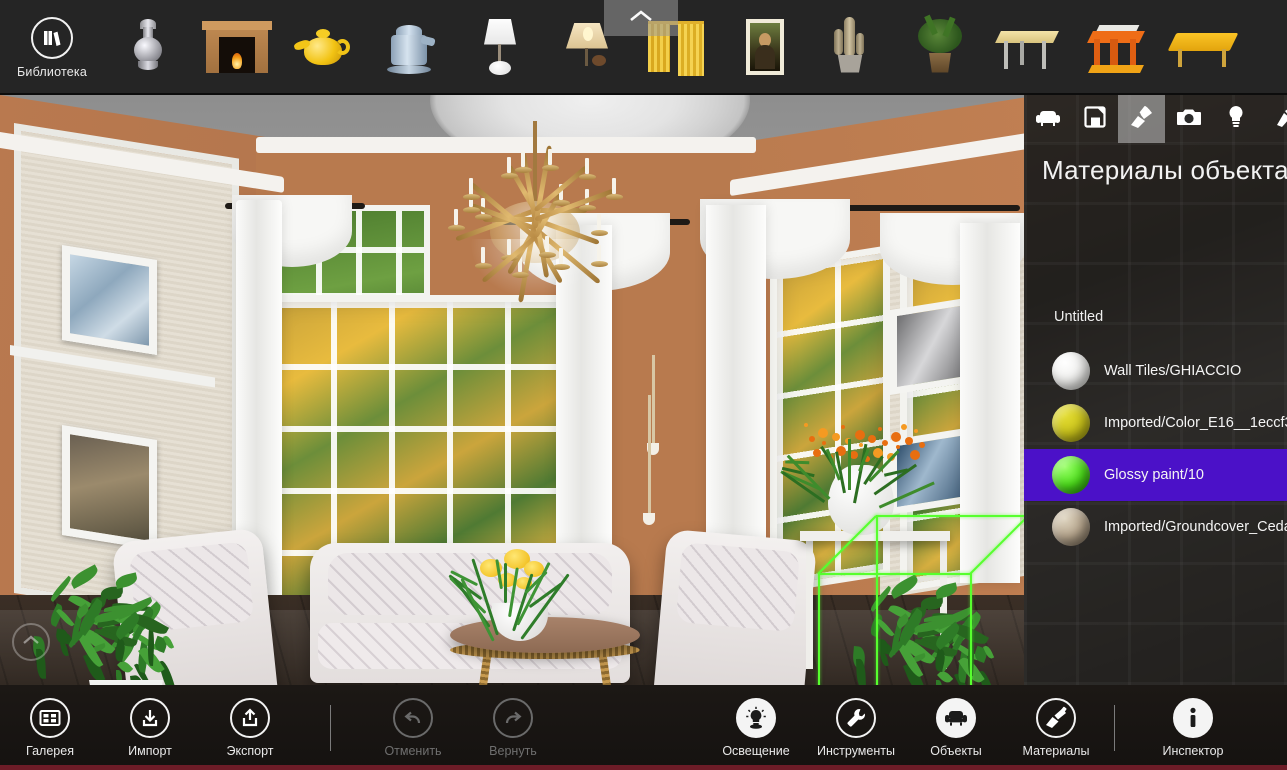 This screenshot has width=1287, height=770. I want to click on export-button: Экспорт, so click(250, 727).